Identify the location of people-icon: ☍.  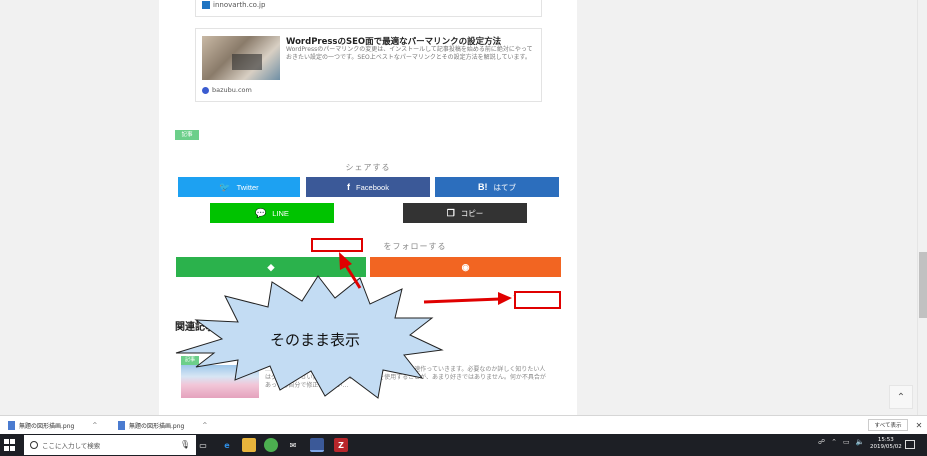
(821, 442).